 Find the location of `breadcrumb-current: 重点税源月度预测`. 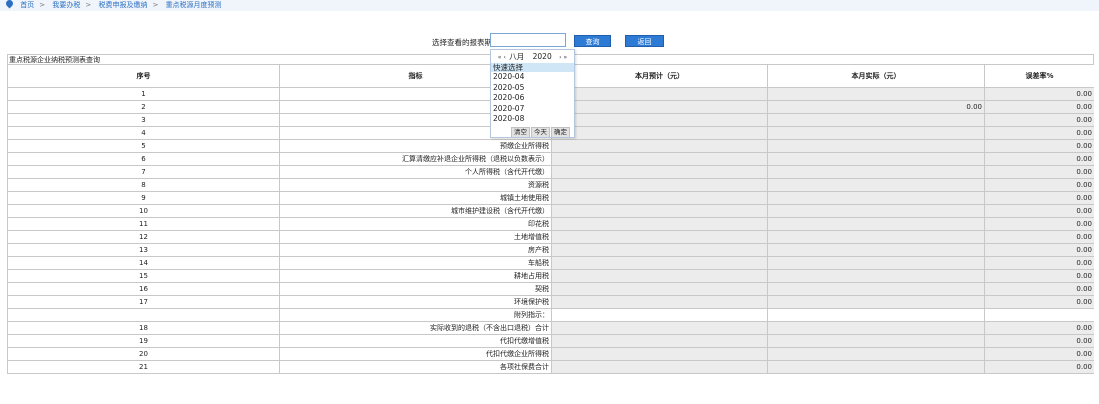

breadcrumb-current: 重点税源月度预测 is located at coordinates (194, 5).